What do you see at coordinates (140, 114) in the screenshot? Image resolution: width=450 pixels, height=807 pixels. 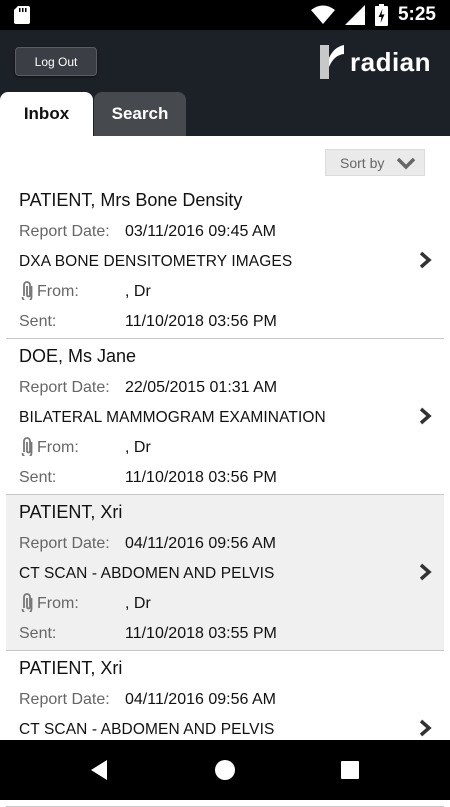 I see `tab-search: Search` at bounding box center [140, 114].